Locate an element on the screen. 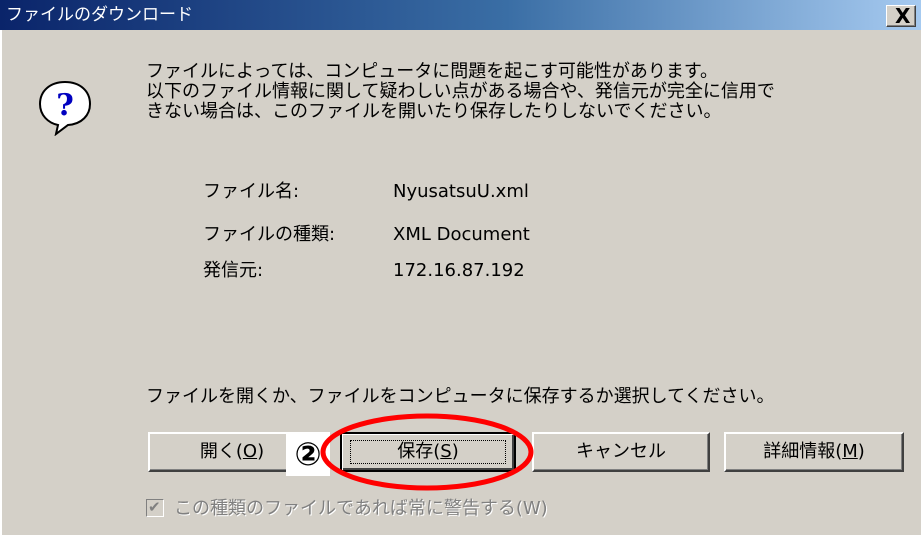 This screenshot has width=921, height=535. always-warn-label: この種類のファイルであれば常に警告する(W) is located at coordinates (361, 508).